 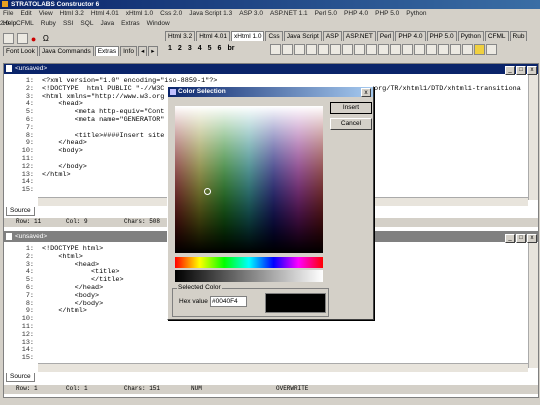 What do you see at coordinates (77, 388) in the screenshot?
I see `status-col: Col: 1` at bounding box center [77, 388].